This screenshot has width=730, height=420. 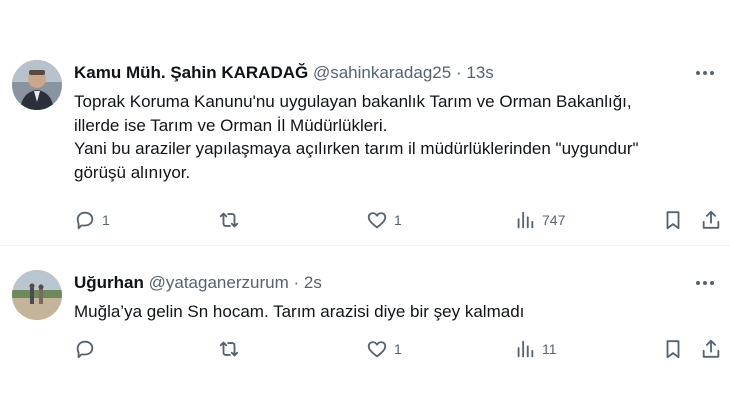 I want to click on tweet-header: Uğurhan @yataganerzurum · 2s, so click(x=198, y=283).